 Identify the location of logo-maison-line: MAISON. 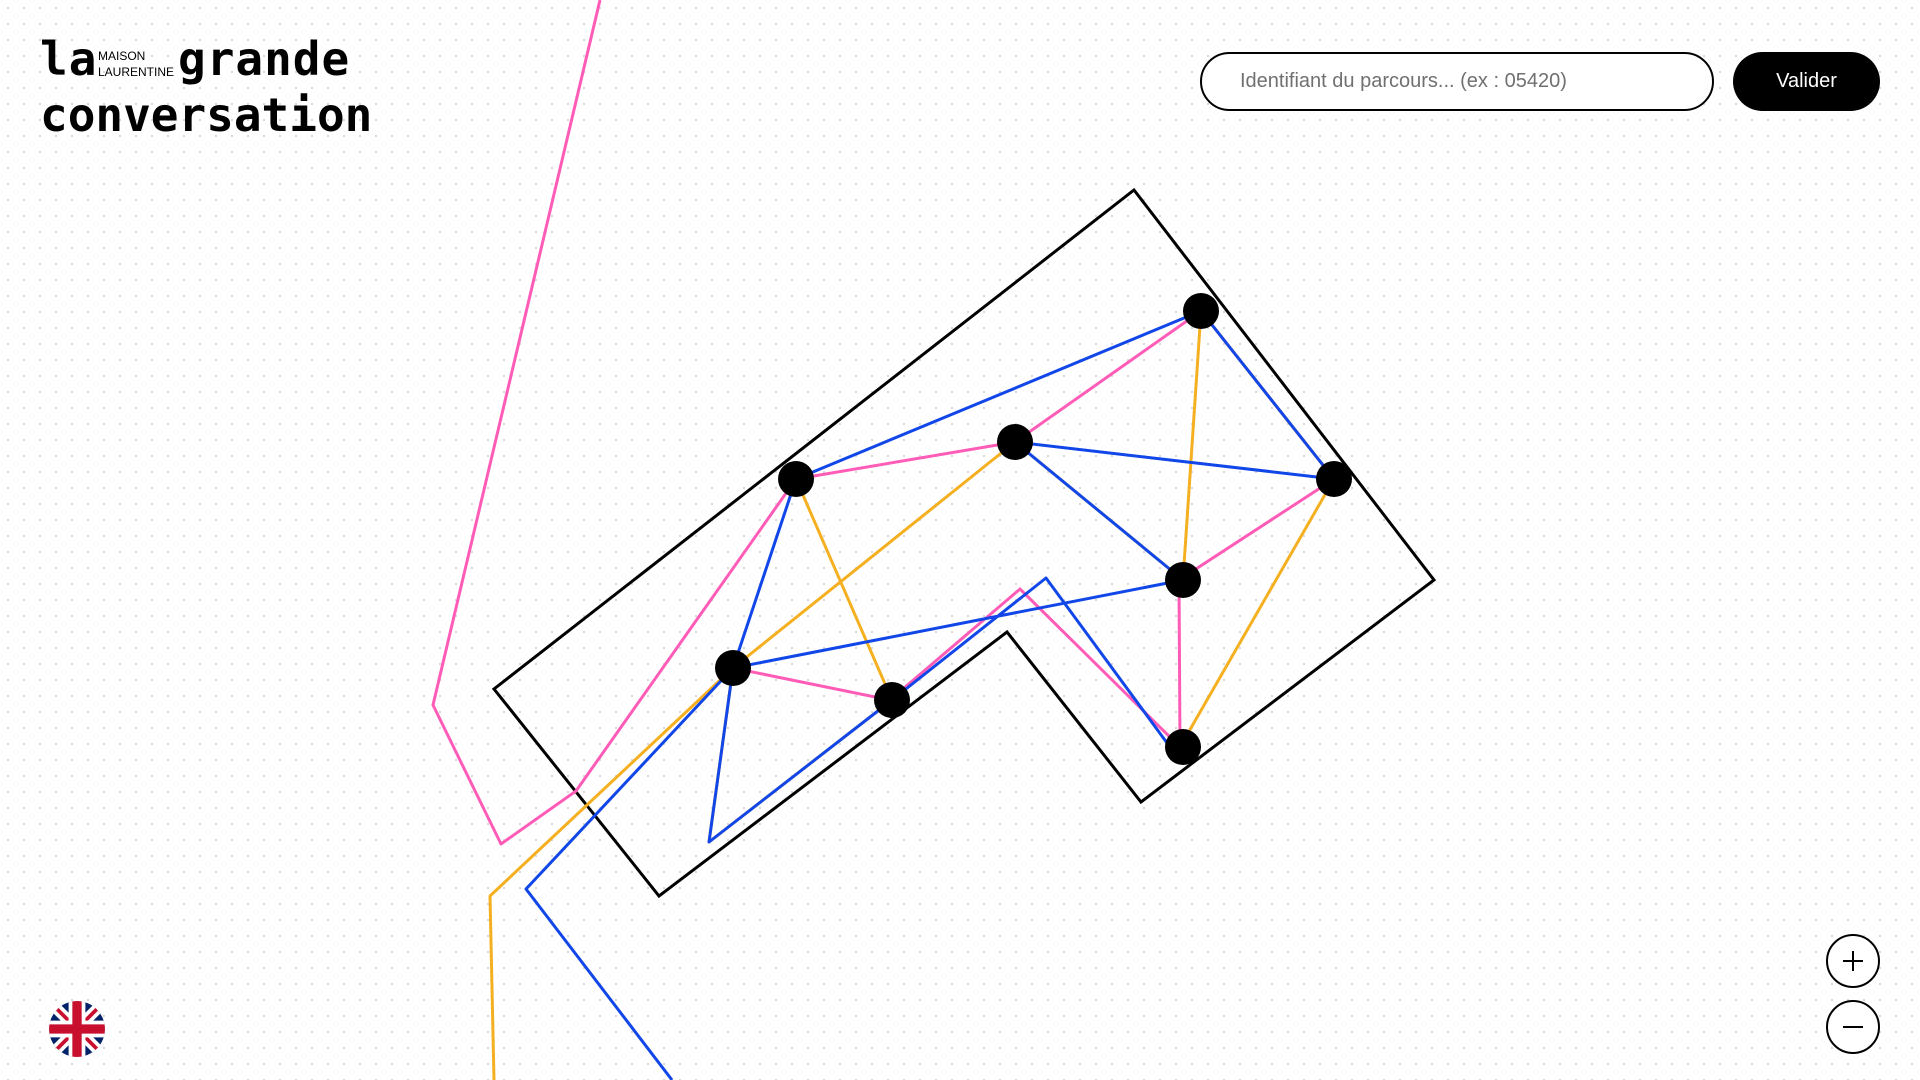
(122, 56).